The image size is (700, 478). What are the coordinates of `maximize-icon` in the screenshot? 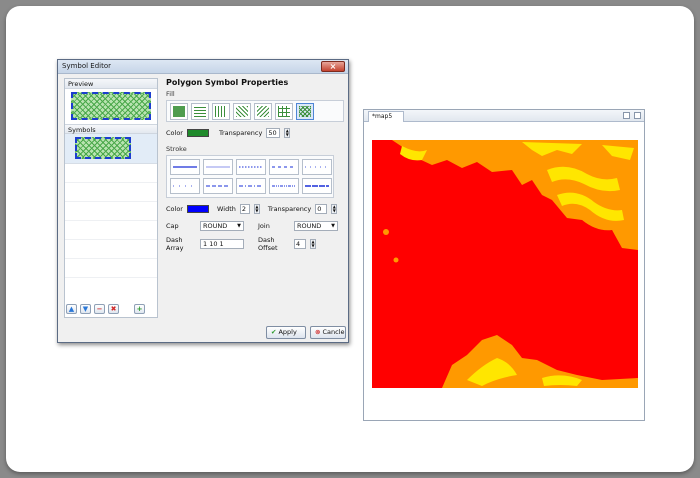 It's located at (637, 115).